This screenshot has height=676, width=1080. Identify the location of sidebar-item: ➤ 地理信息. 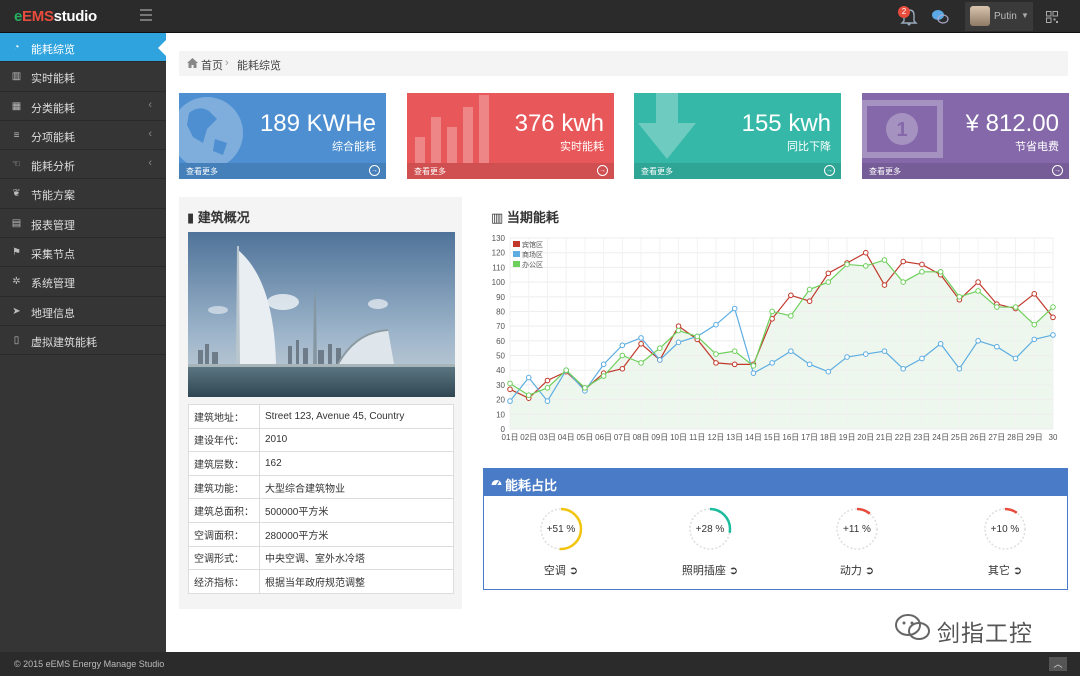
(83, 311).